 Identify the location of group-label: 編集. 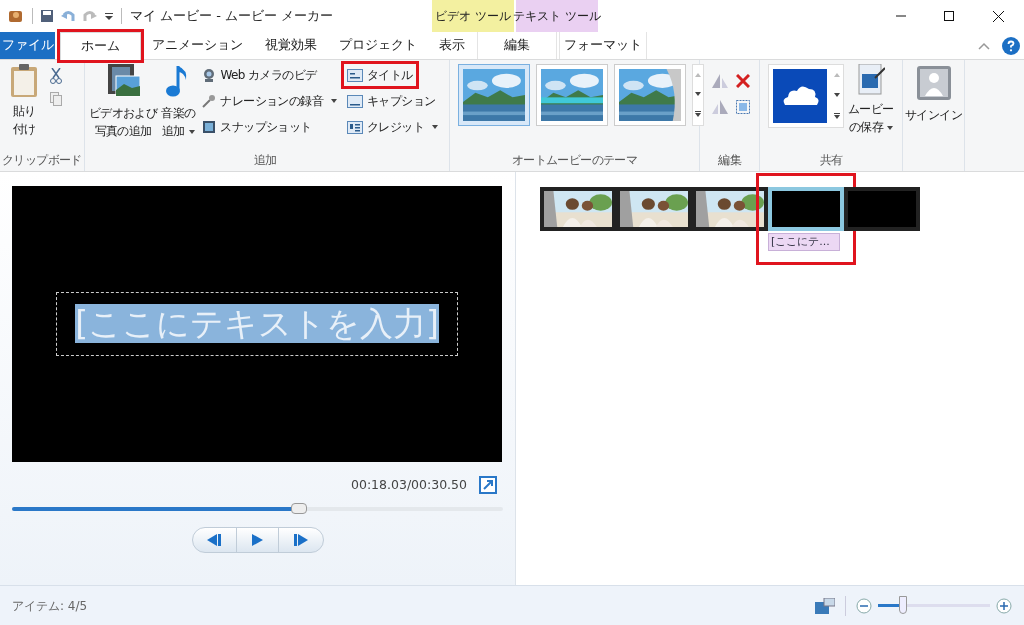
(730, 160).